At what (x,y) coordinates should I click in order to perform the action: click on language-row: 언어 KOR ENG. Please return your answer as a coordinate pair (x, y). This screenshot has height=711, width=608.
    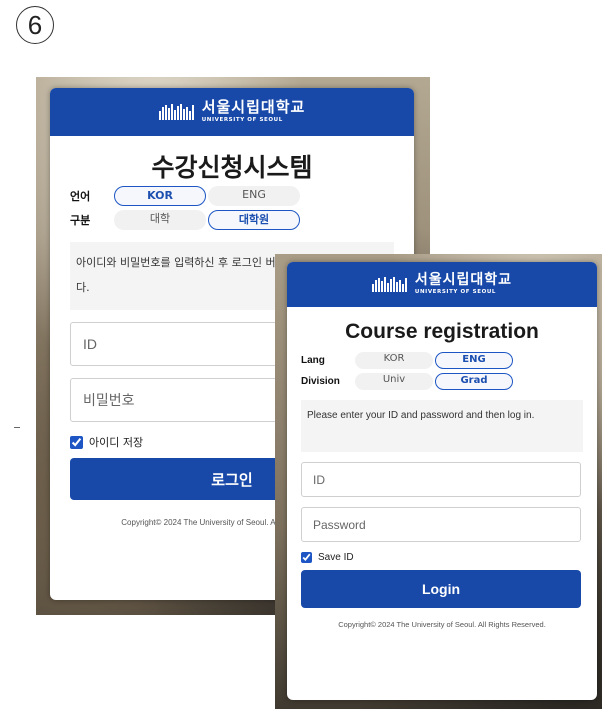
    Looking at the image, I should click on (242, 196).